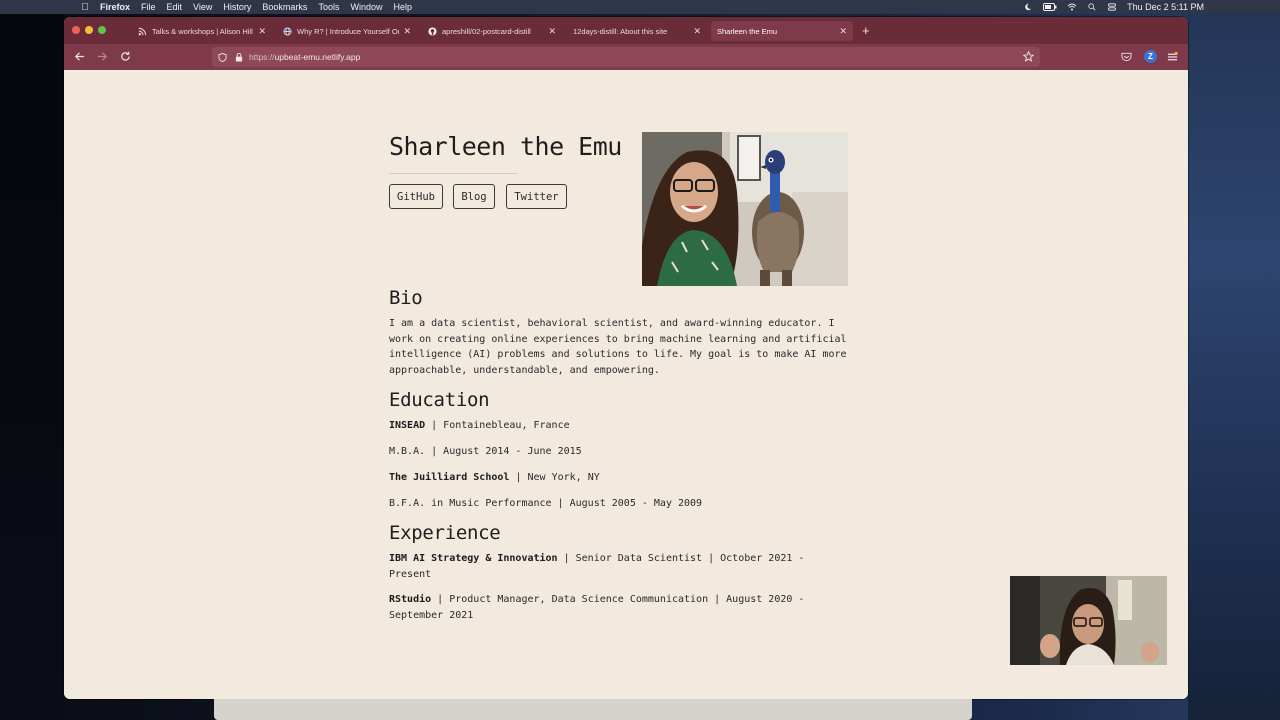 The image size is (1280, 720). Describe the element at coordinates (410, 599) in the screenshot. I see `company-name: RStudio` at that location.